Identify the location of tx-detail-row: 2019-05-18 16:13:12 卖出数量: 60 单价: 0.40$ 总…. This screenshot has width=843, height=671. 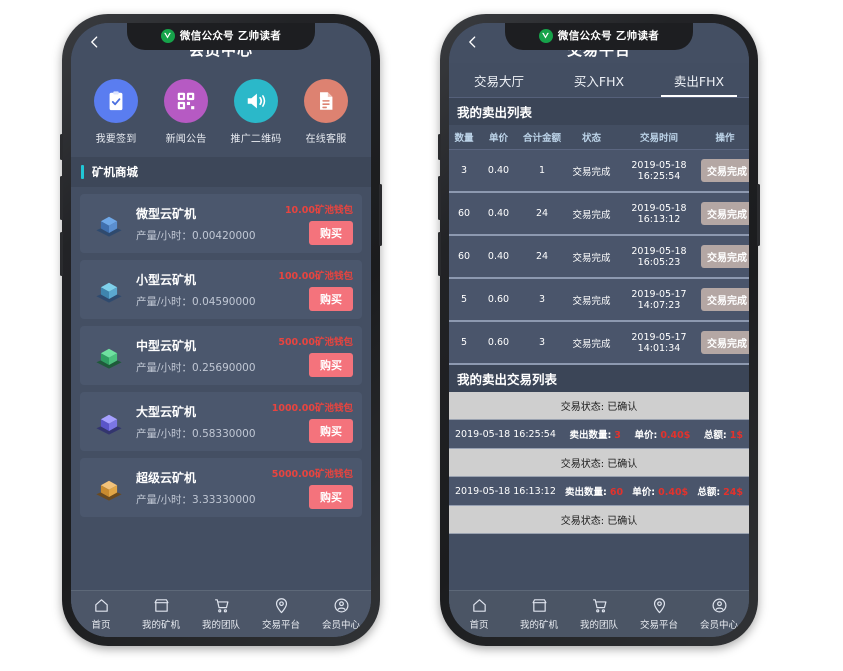
(599, 491).